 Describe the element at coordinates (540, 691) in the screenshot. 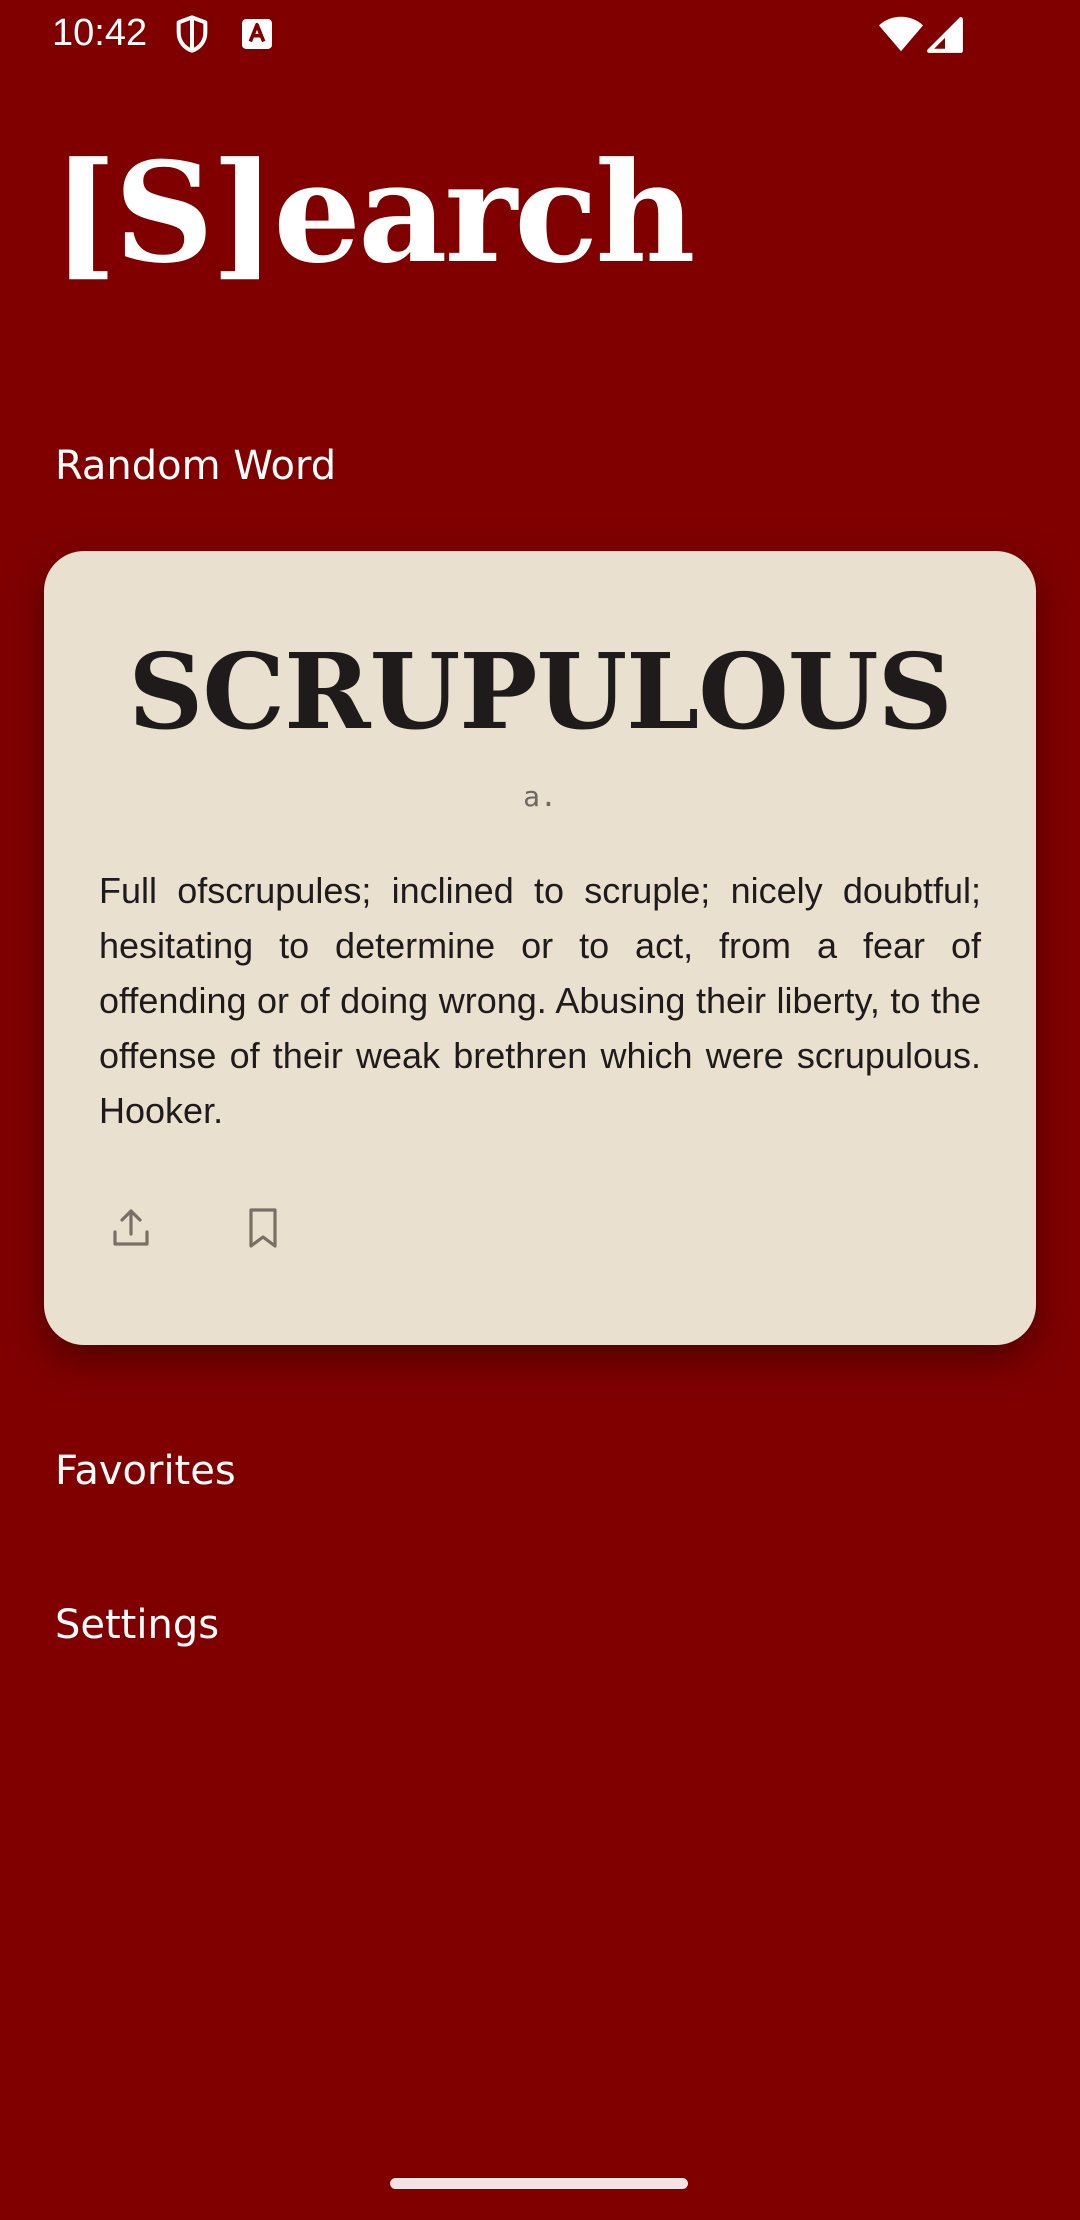

I see `word-title: SCRUPULOUS` at that location.